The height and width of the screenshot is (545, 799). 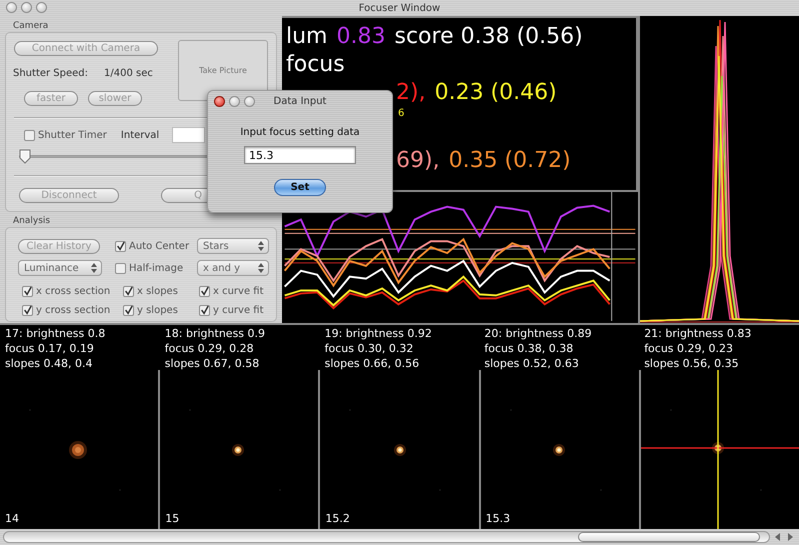 I want to click on frame-info-text: 17: brightness 0.8, so click(x=55, y=333).